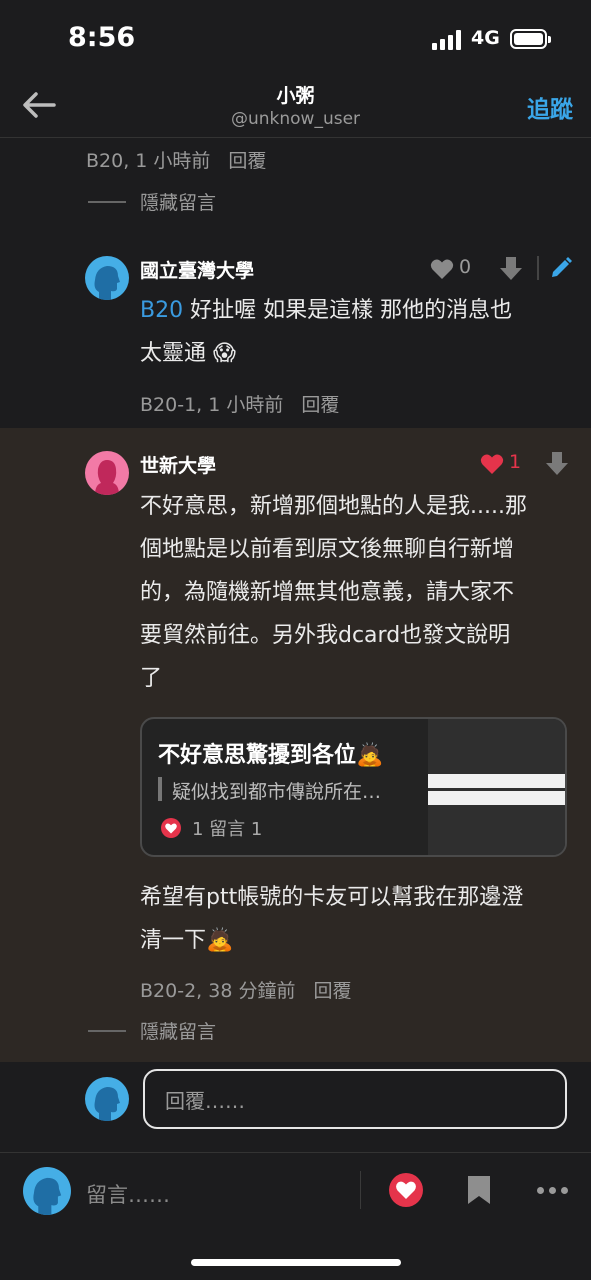  I want to click on comment-meta: B20, 1 小時前 回覆, so click(176, 159).